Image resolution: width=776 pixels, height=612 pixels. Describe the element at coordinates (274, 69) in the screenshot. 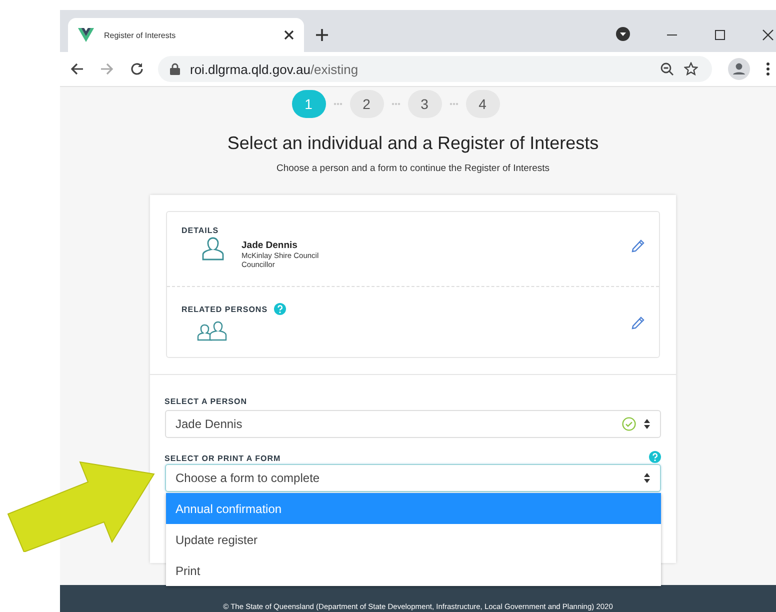

I see `url-text: roi.dlgrma.qld.gov.au/existing` at that location.